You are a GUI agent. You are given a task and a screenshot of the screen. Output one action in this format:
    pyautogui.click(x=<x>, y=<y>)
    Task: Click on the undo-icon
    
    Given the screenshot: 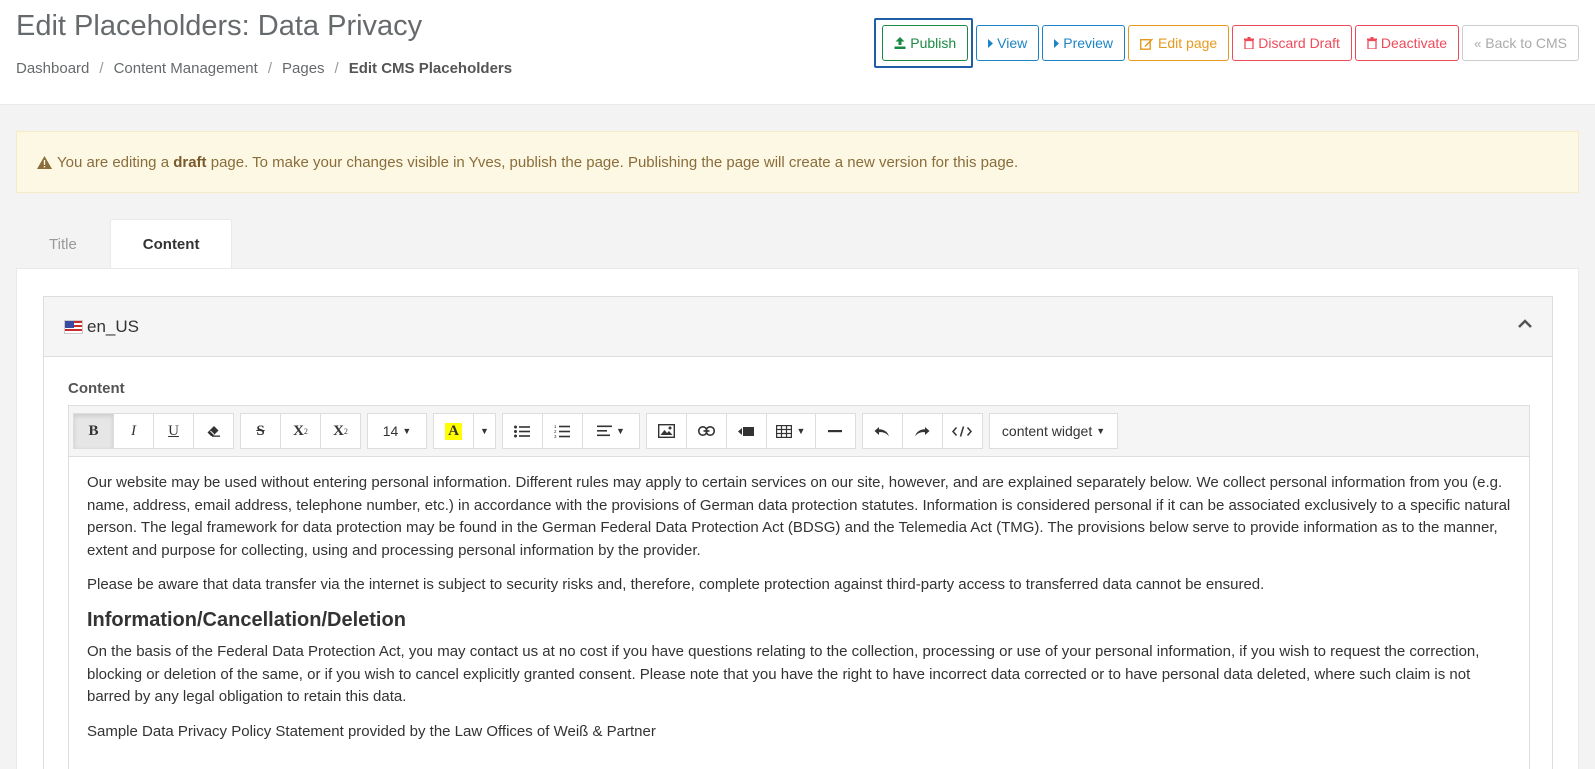 What is the action you would take?
    pyautogui.click(x=882, y=431)
    